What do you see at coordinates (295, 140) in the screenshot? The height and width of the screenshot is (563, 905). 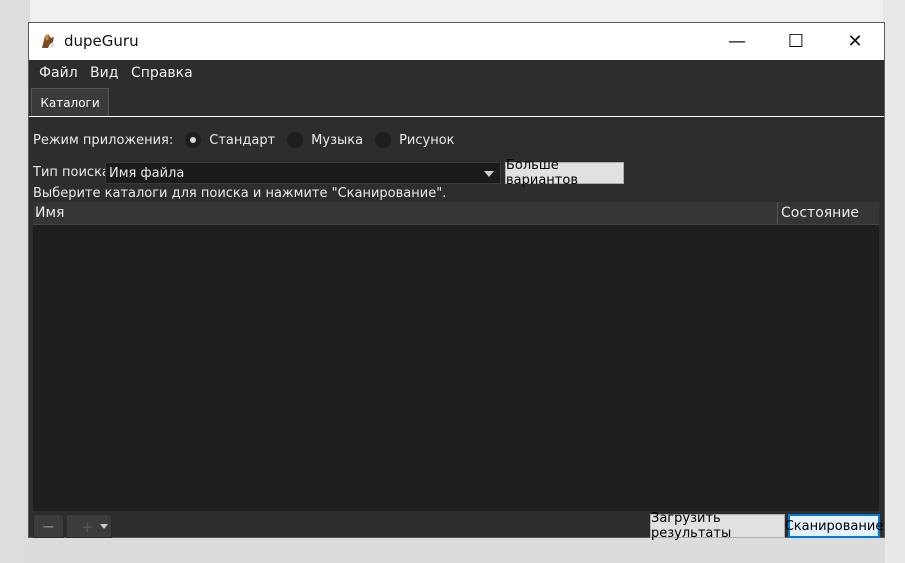 I see `mode-music-radio` at bounding box center [295, 140].